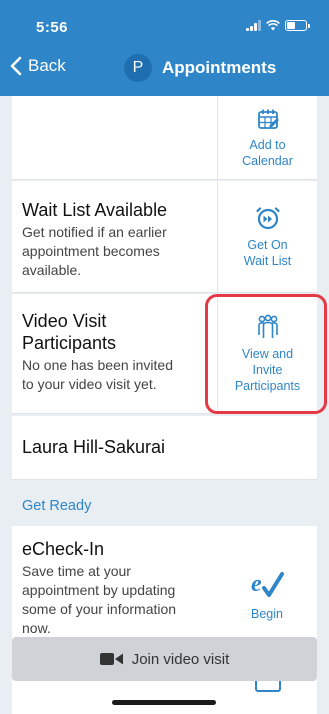 The width and height of the screenshot is (329, 714). Describe the element at coordinates (219, 67) in the screenshot. I see `page-title: Appointments` at that location.